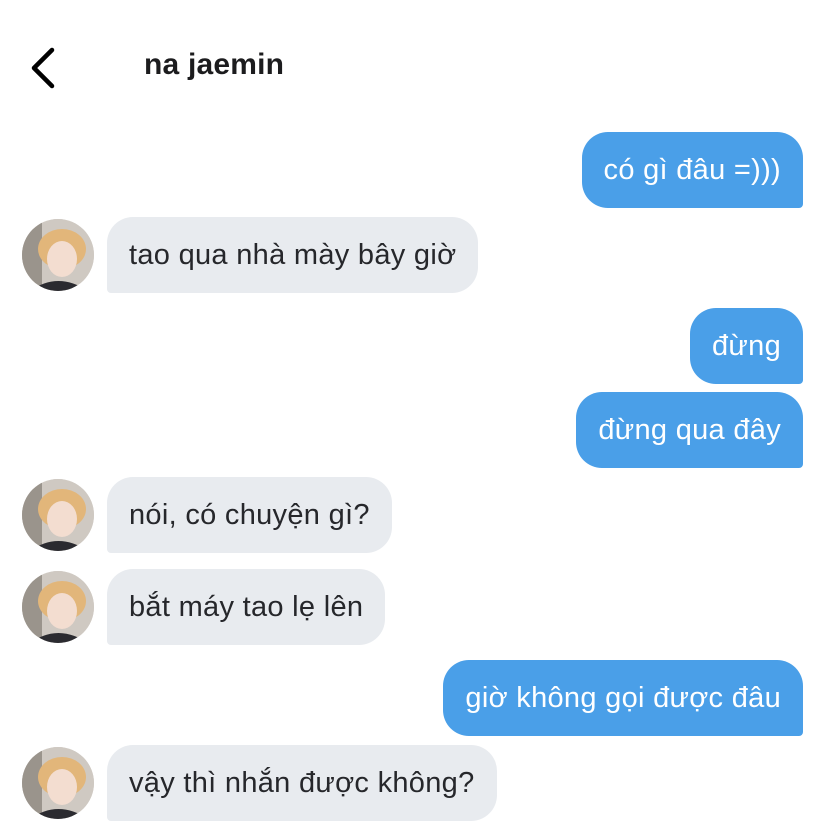 The height and width of the screenshot is (833, 826). I want to click on outgoing-message: giờ không gọi được đâu, so click(623, 698).